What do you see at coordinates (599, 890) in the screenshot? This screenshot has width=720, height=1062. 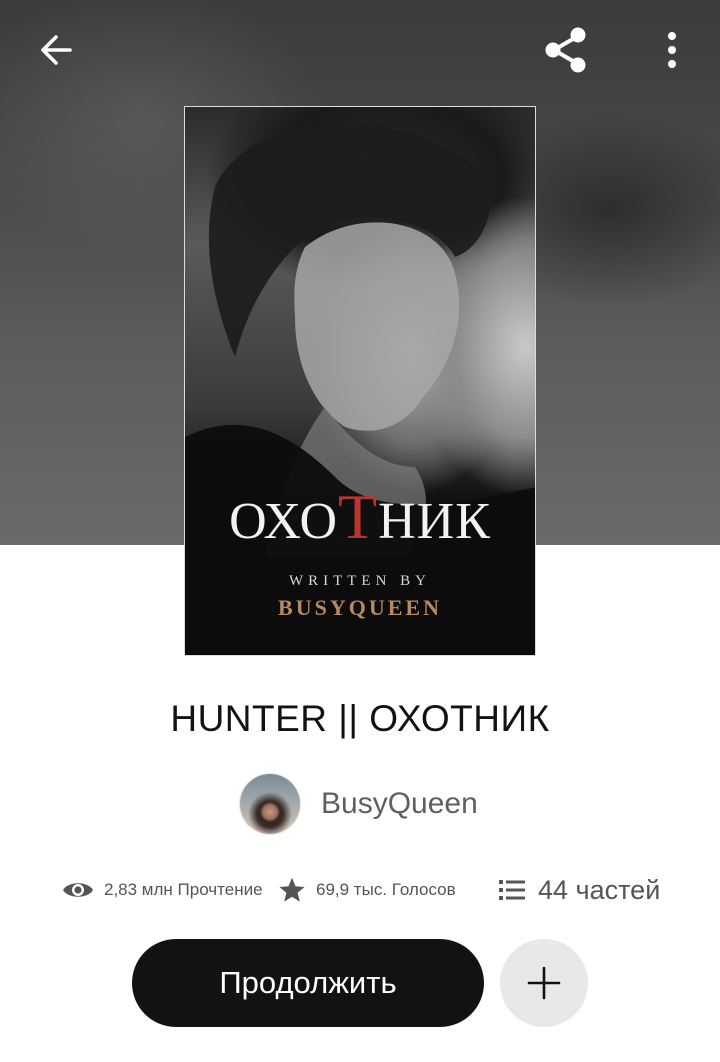 I see `parts-count: 44 частей` at bounding box center [599, 890].